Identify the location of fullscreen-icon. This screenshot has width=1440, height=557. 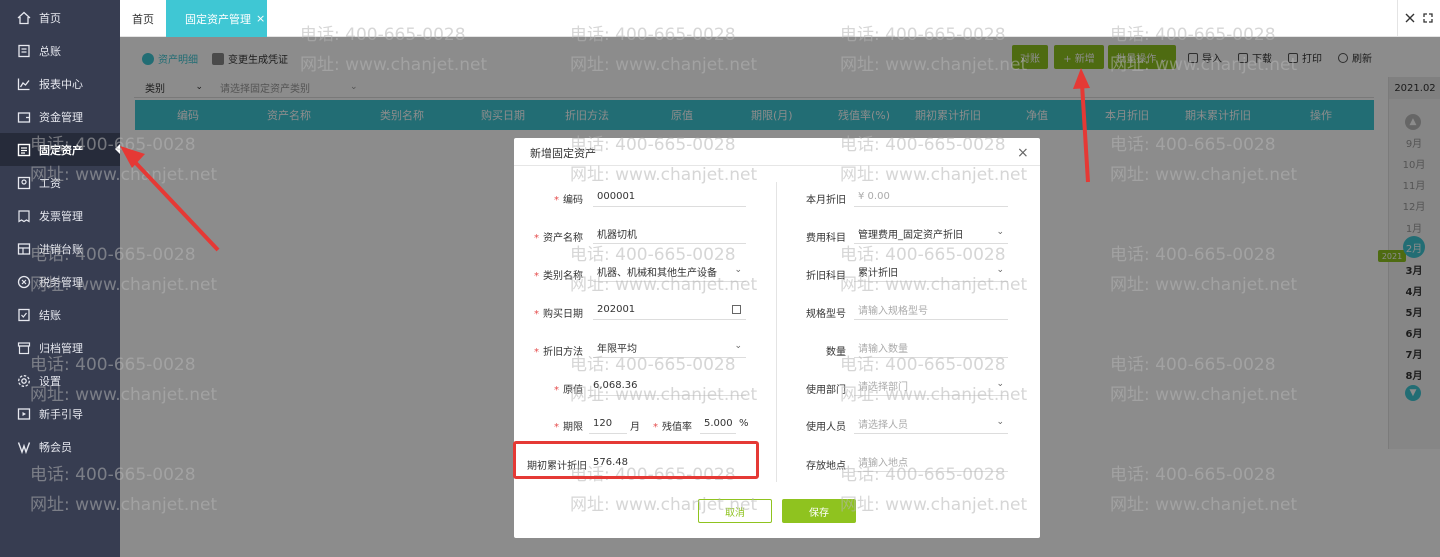
(1428, 18).